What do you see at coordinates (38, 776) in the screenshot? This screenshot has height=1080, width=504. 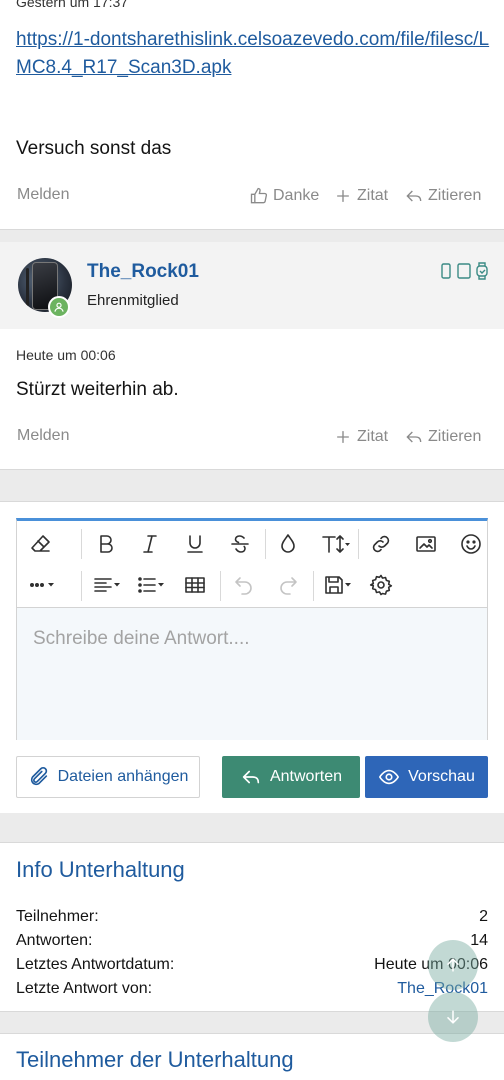 I see `paperclip-icon` at bounding box center [38, 776].